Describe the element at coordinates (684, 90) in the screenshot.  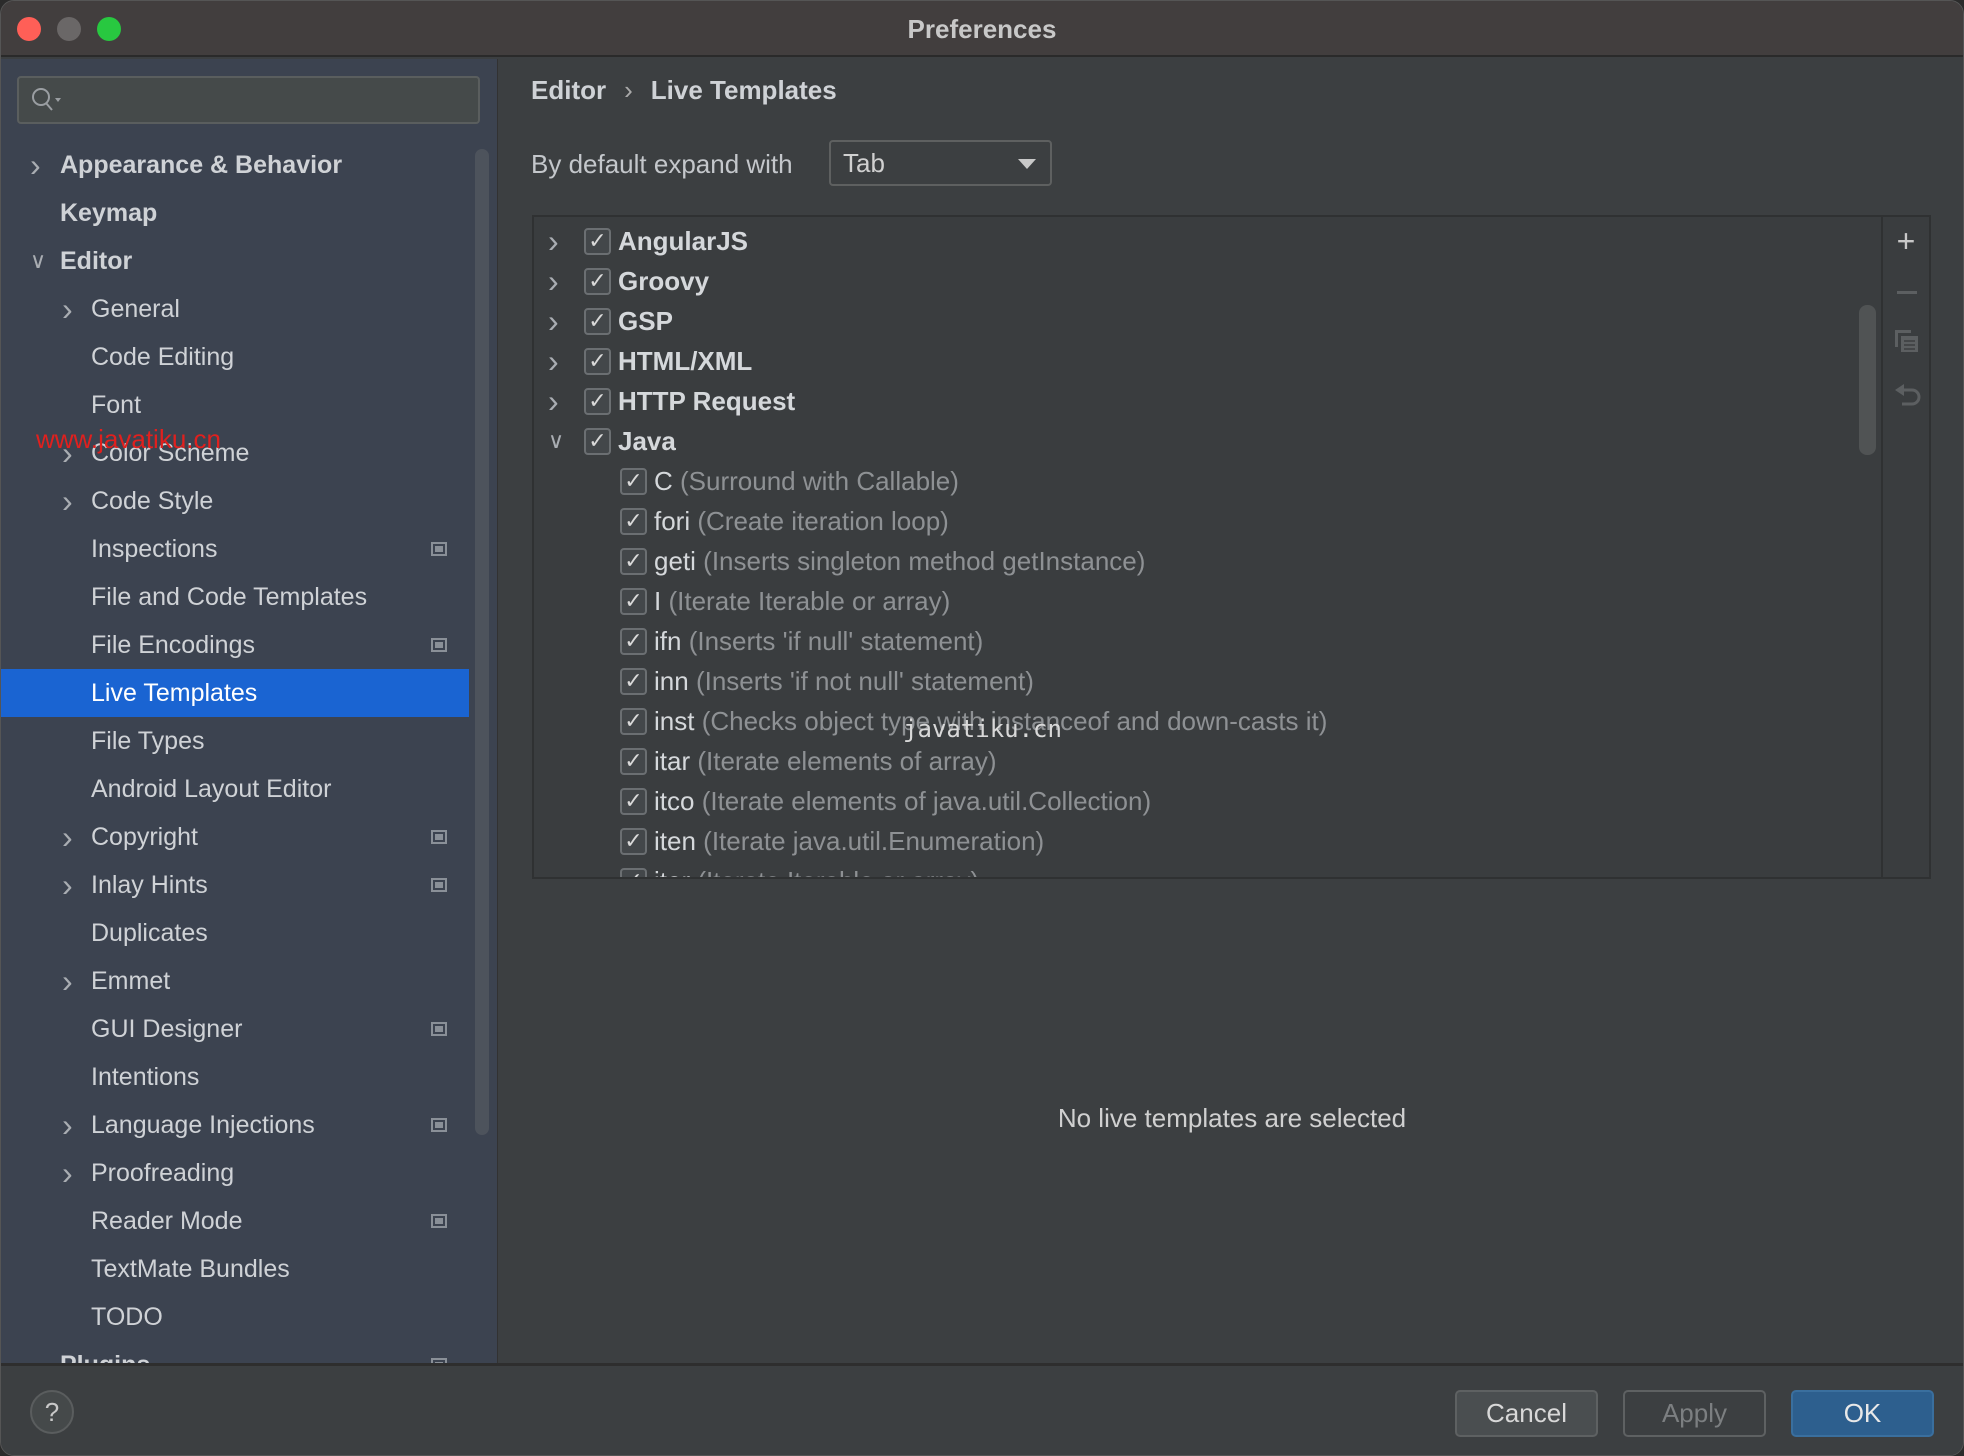
I see `breadcrumb: Editor › Live Templates` at that location.